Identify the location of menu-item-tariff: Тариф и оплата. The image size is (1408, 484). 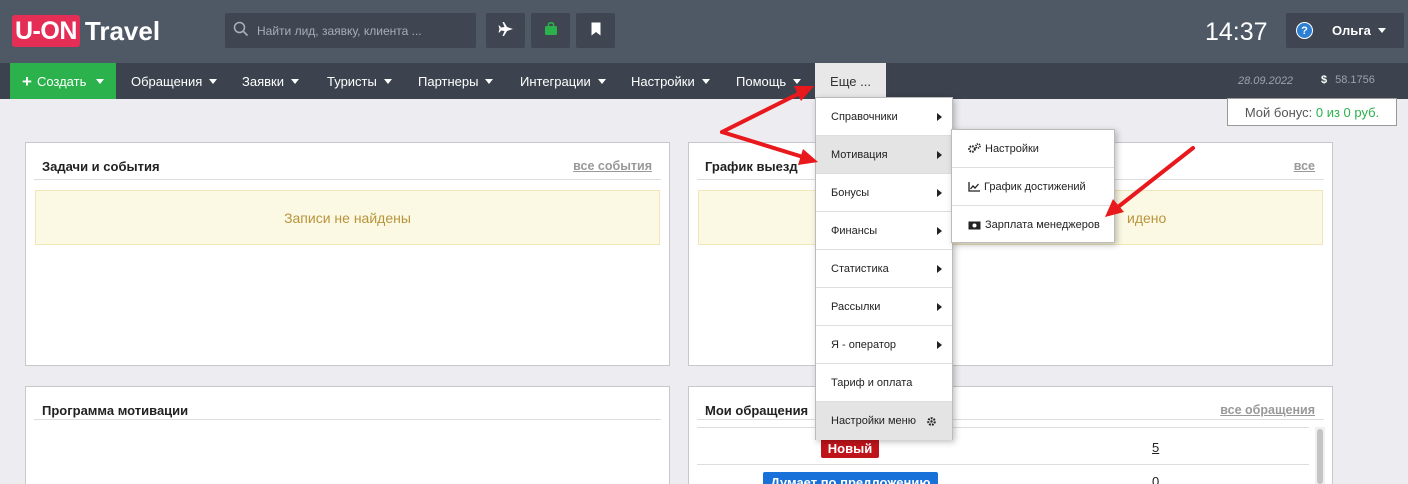
(884, 383).